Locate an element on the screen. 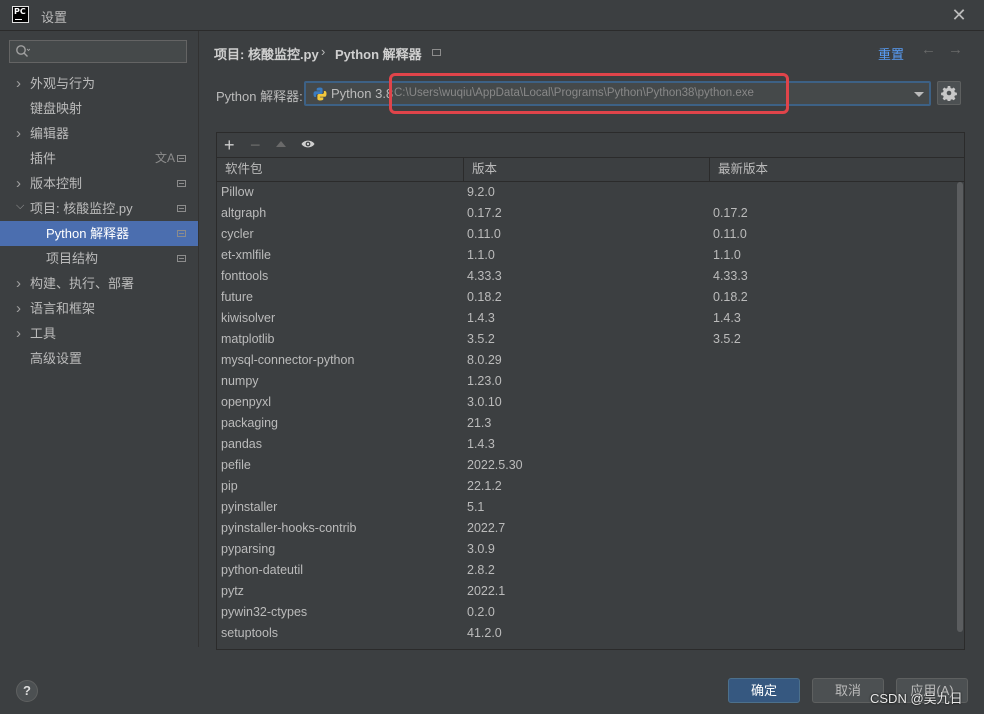 This screenshot has width=984, height=714. package-version: 0.11.0 is located at coordinates (484, 234).